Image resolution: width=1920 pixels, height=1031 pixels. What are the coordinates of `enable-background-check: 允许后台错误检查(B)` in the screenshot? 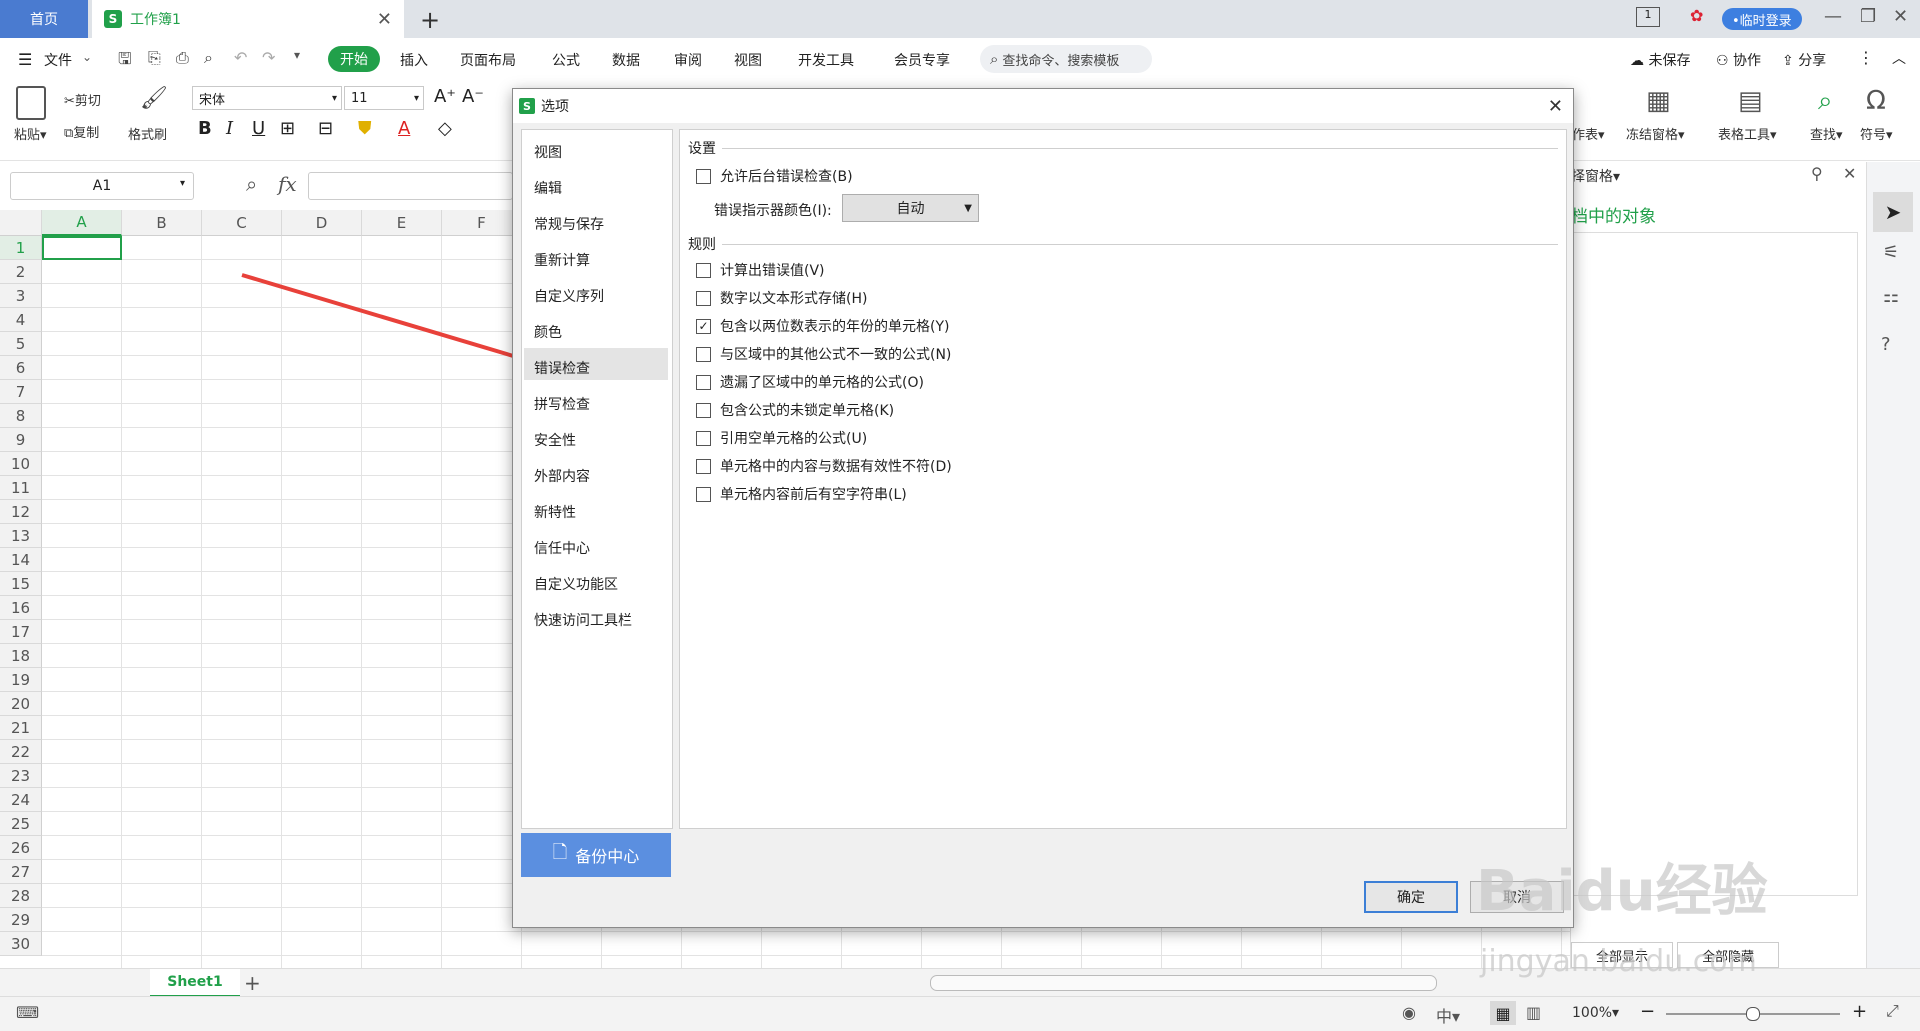 It's located at (774, 176).